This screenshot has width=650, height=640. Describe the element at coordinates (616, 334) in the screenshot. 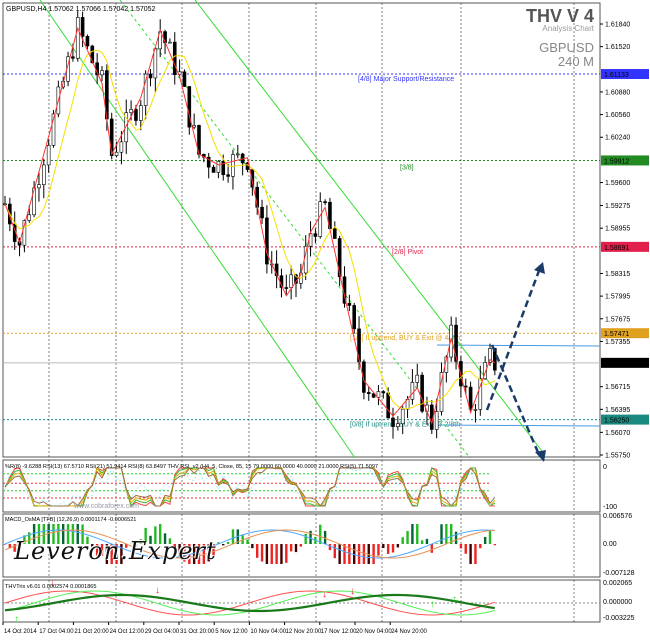

I see `level-price-tag-label: 1.57471` at that location.